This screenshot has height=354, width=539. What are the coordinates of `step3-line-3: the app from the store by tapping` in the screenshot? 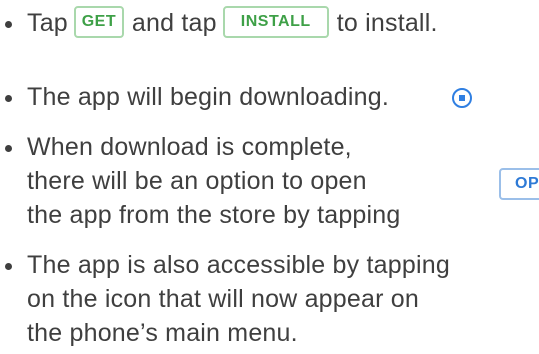 It's located at (214, 215).